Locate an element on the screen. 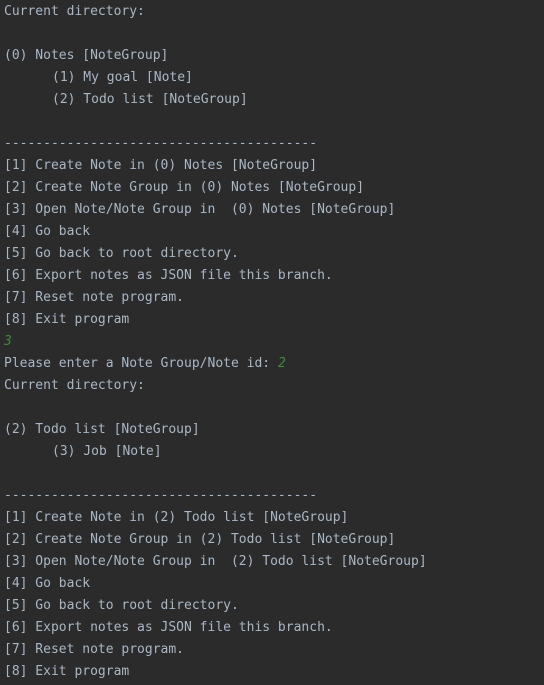  user-input: 3 is located at coordinates (8, 341).